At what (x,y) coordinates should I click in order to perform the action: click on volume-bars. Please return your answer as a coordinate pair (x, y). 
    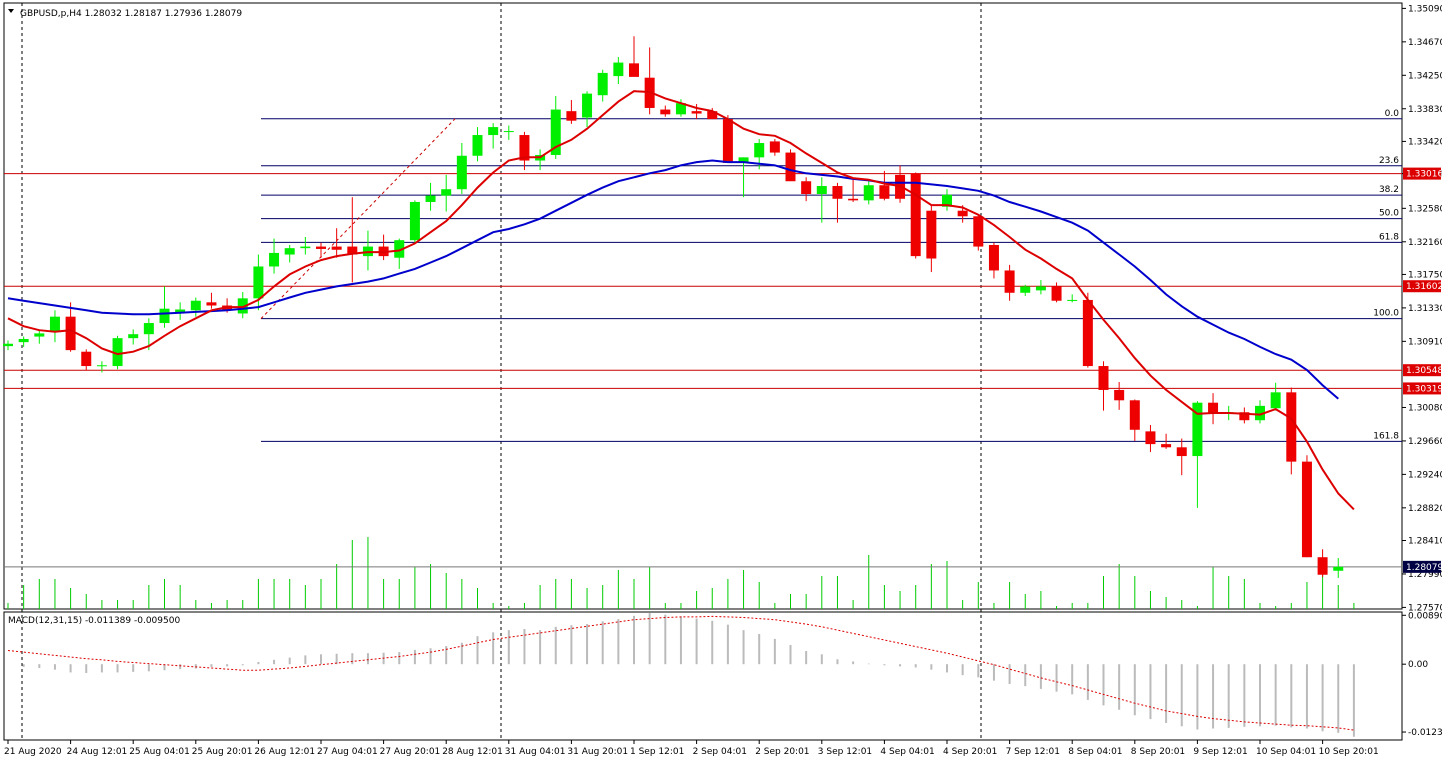
    Looking at the image, I should click on (681, 573).